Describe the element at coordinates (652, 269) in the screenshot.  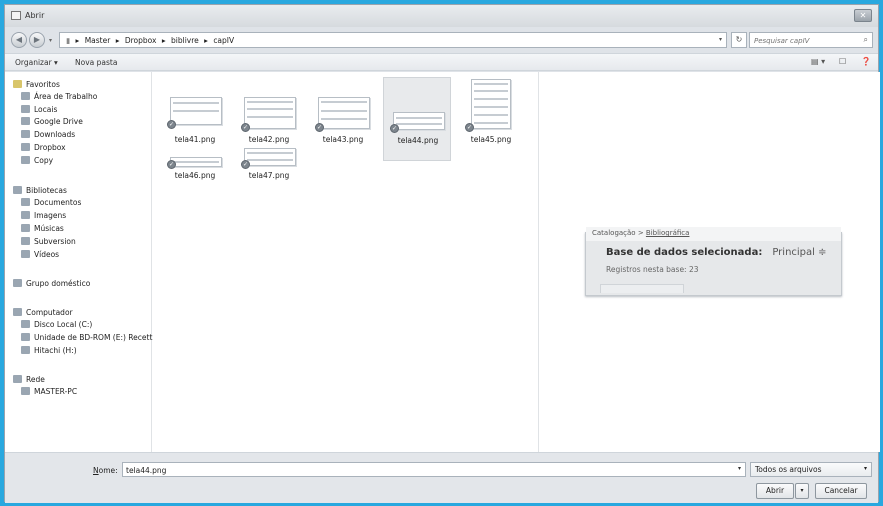
I see `preview-record-count: Registros nesta base: 23` at that location.